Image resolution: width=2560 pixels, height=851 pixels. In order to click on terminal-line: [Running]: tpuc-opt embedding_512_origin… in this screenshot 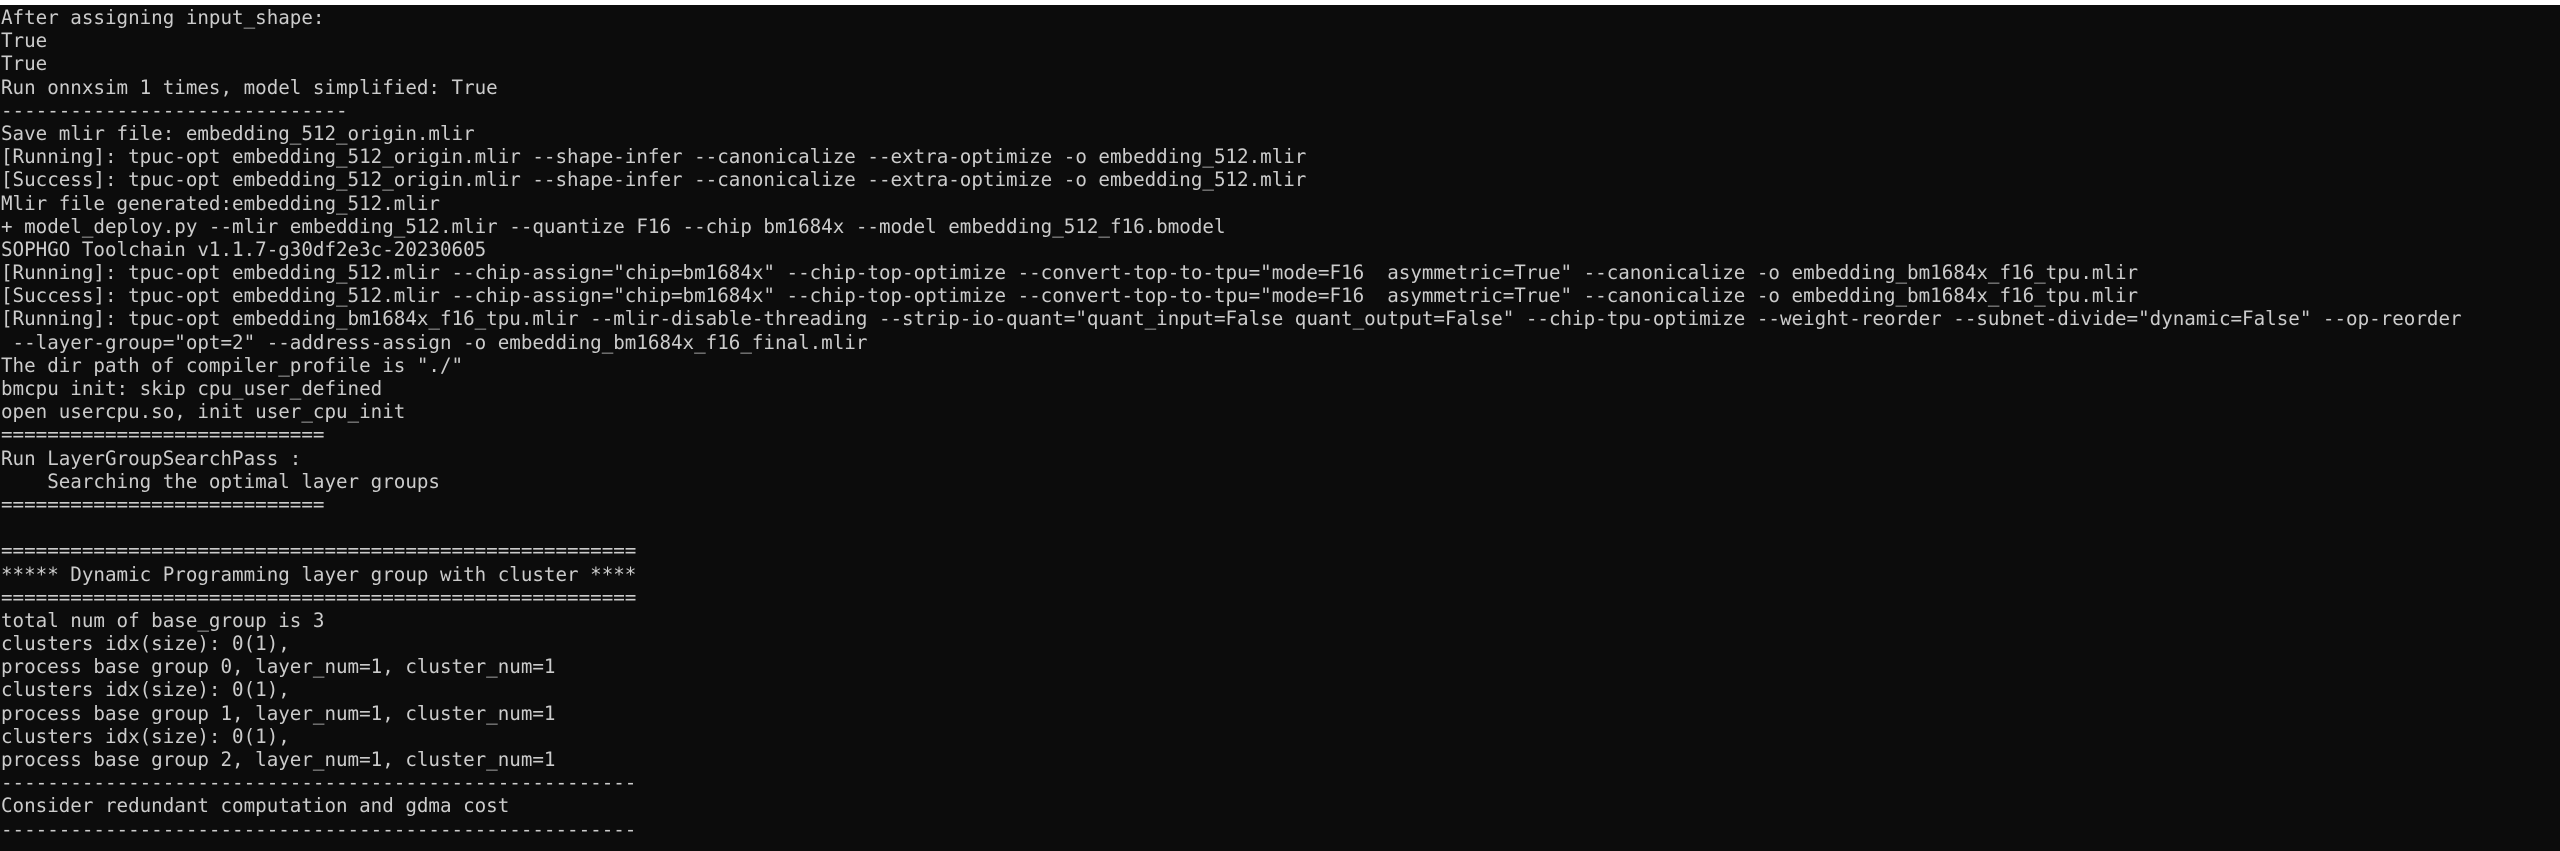, I will do `click(654, 157)`.